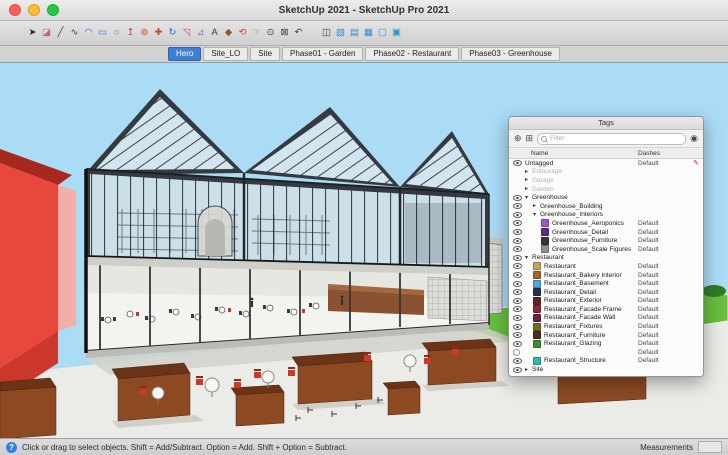 The height and width of the screenshot is (455, 728). What do you see at coordinates (214, 33) in the screenshot?
I see `text-tool: A` at bounding box center [214, 33].